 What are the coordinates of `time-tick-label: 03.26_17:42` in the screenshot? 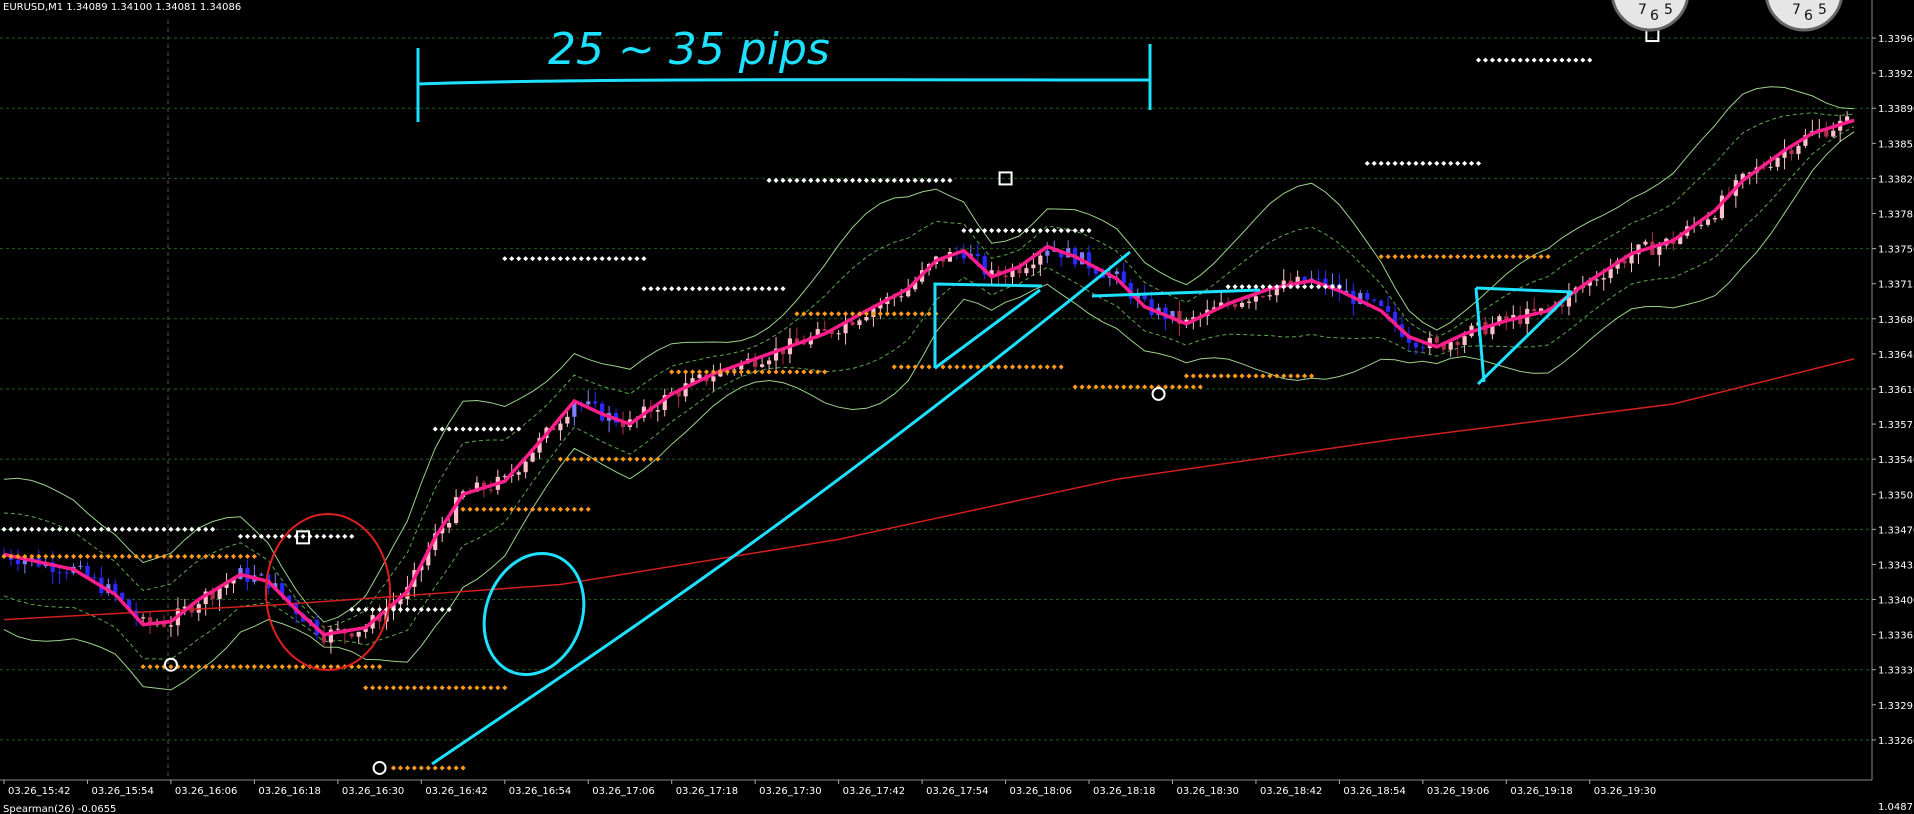 It's located at (874, 791).